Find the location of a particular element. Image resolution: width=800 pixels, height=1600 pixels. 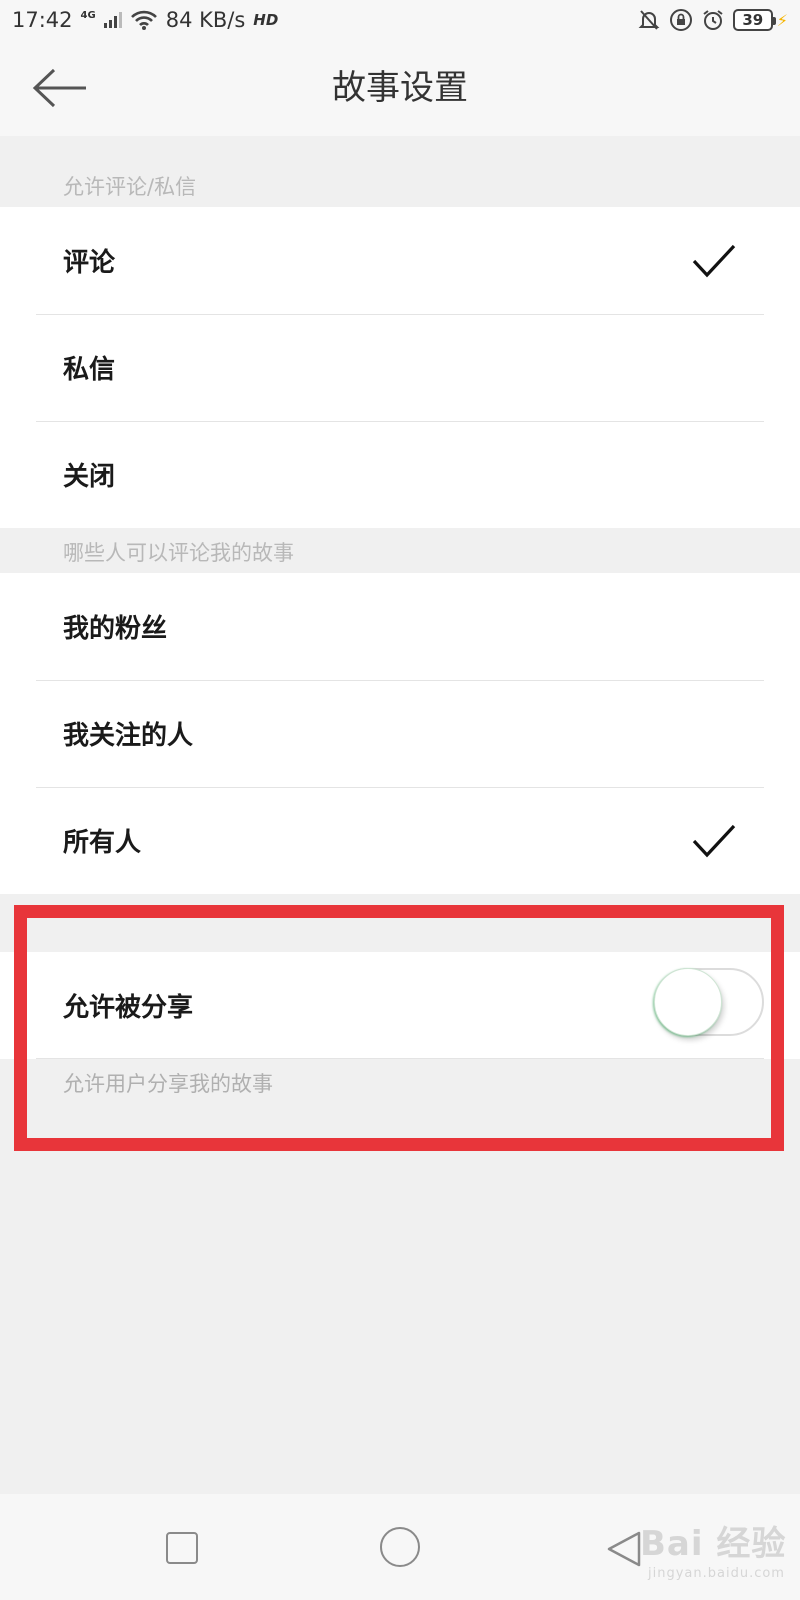

battery-icon: 39 is located at coordinates (754, 20).